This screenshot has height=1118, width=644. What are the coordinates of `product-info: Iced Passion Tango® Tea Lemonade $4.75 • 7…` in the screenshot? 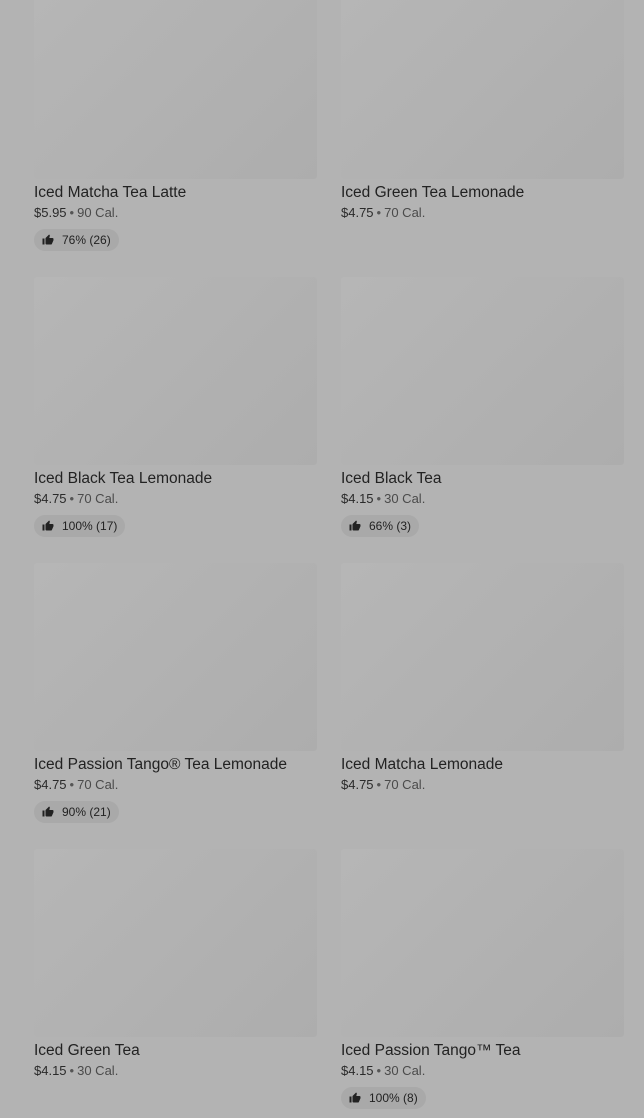 It's located at (184, 789).